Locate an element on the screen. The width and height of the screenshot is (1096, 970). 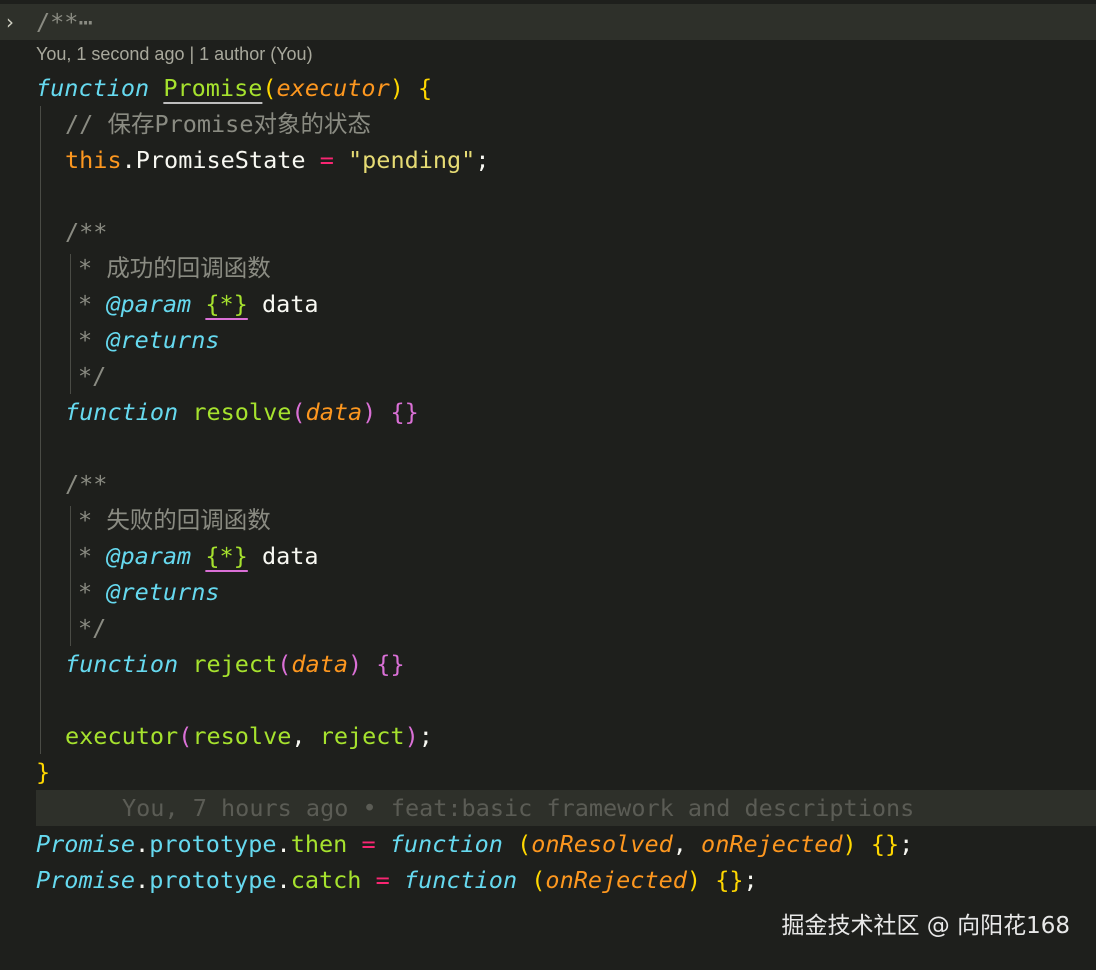
chevron-right-icon: › is located at coordinates (15, 22).